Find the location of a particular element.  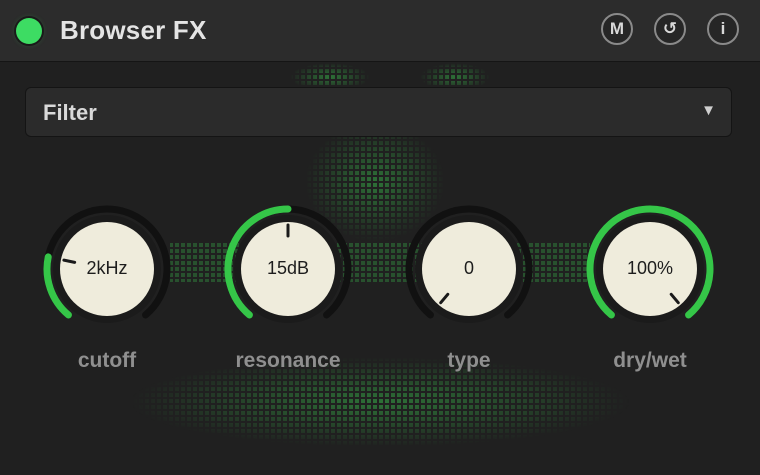

knob-label-type: type is located at coordinates (469, 360).